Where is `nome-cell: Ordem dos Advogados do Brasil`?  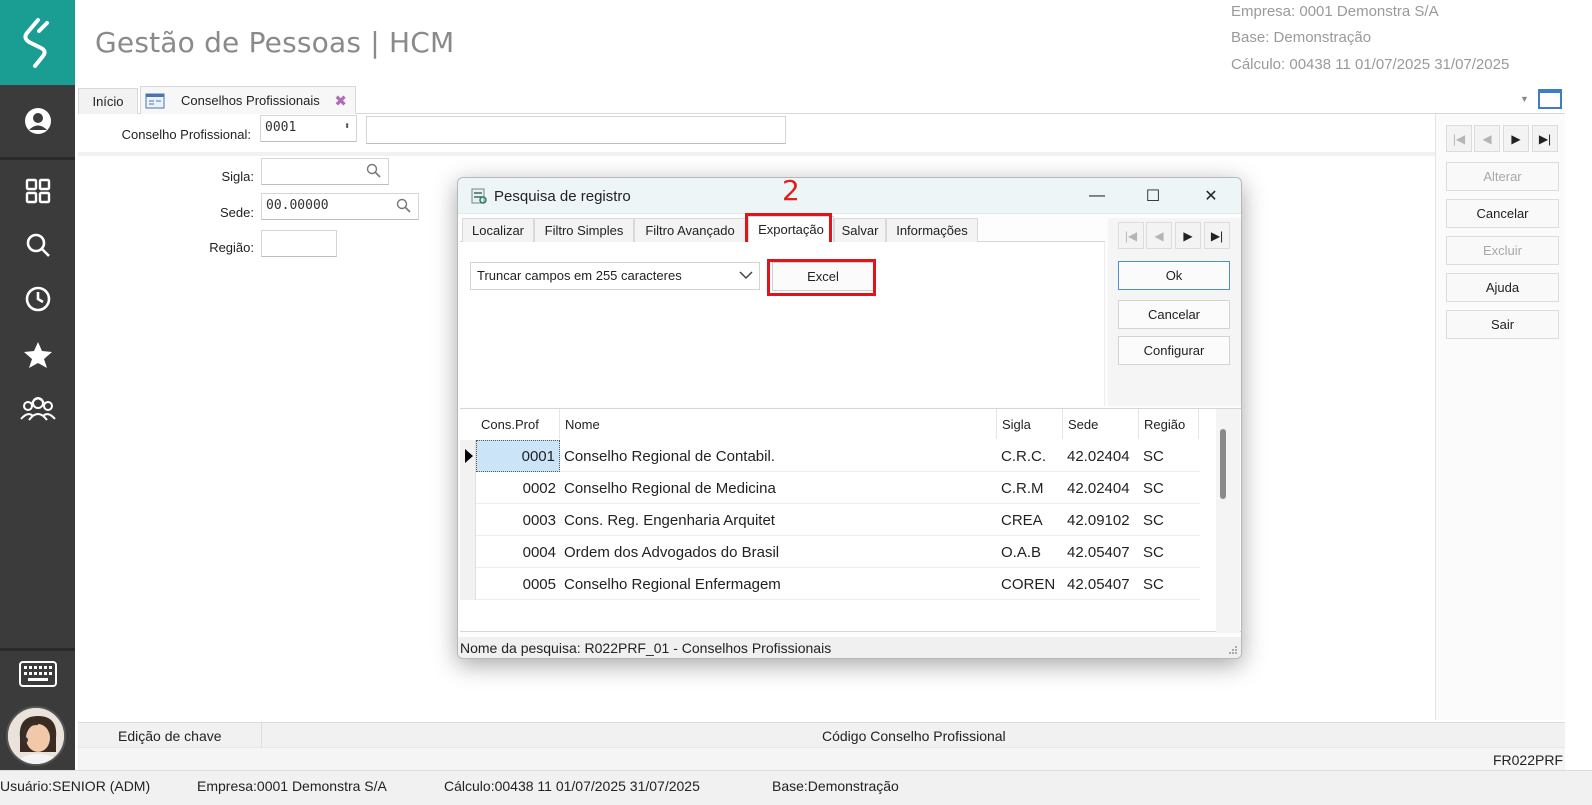
nome-cell: Ordem dos Advogados do Brasil is located at coordinates (779, 552).